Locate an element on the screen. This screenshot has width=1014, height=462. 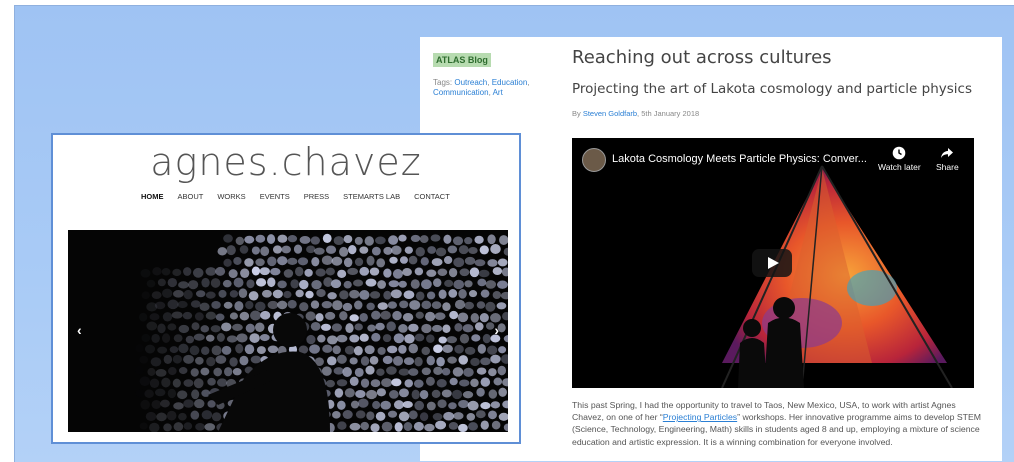
byline: By Steven Goldfarb, 5th January 2018 is located at coordinates (635, 113).